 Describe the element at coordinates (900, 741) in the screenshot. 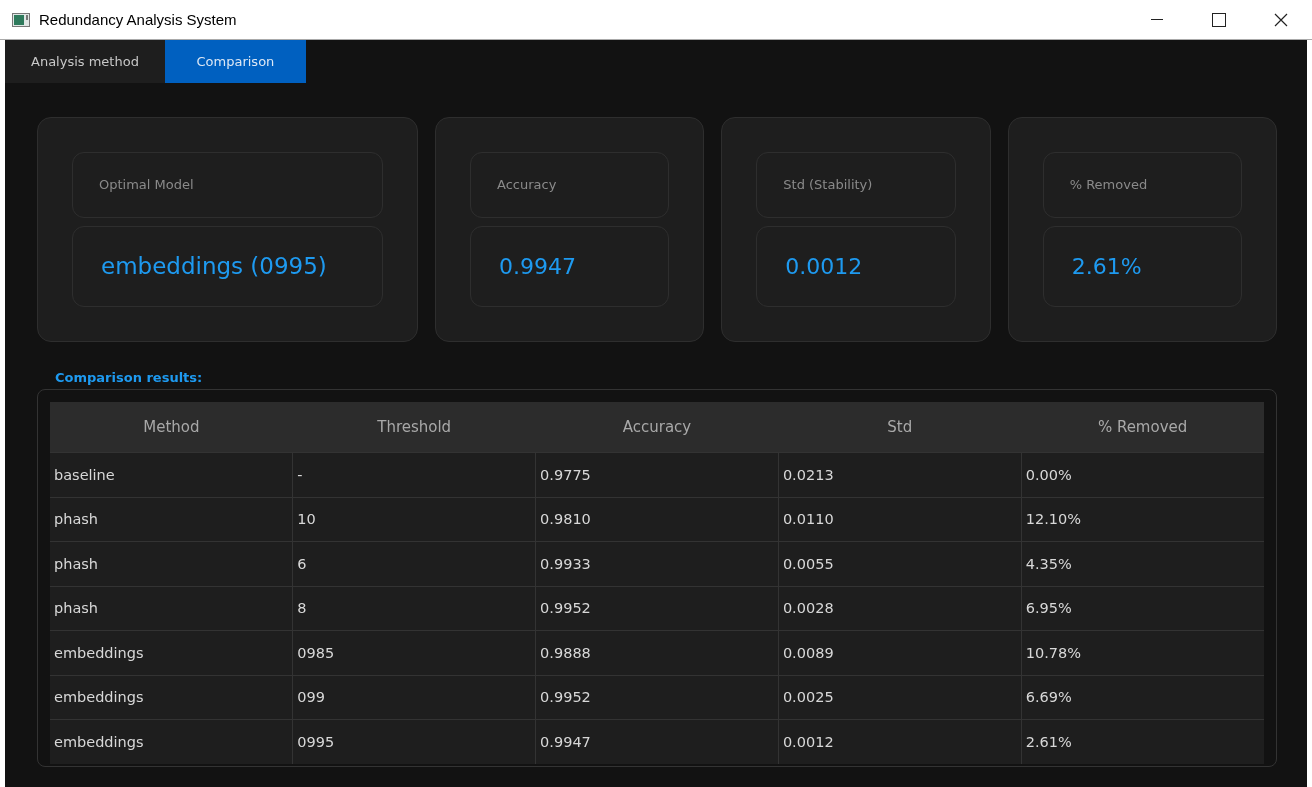

I see `table-cell: 0.0012` at that location.